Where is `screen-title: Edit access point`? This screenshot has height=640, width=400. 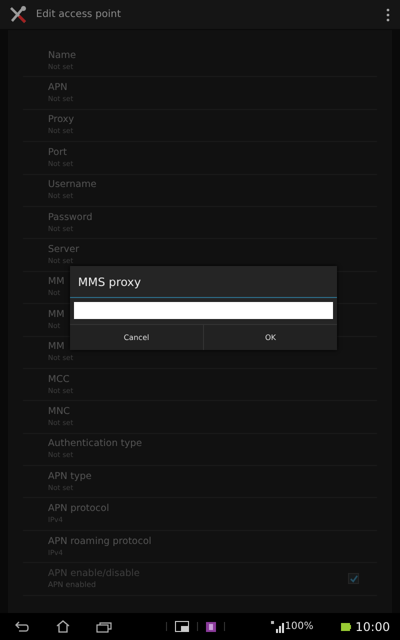
screen-title: Edit access point is located at coordinates (79, 14).